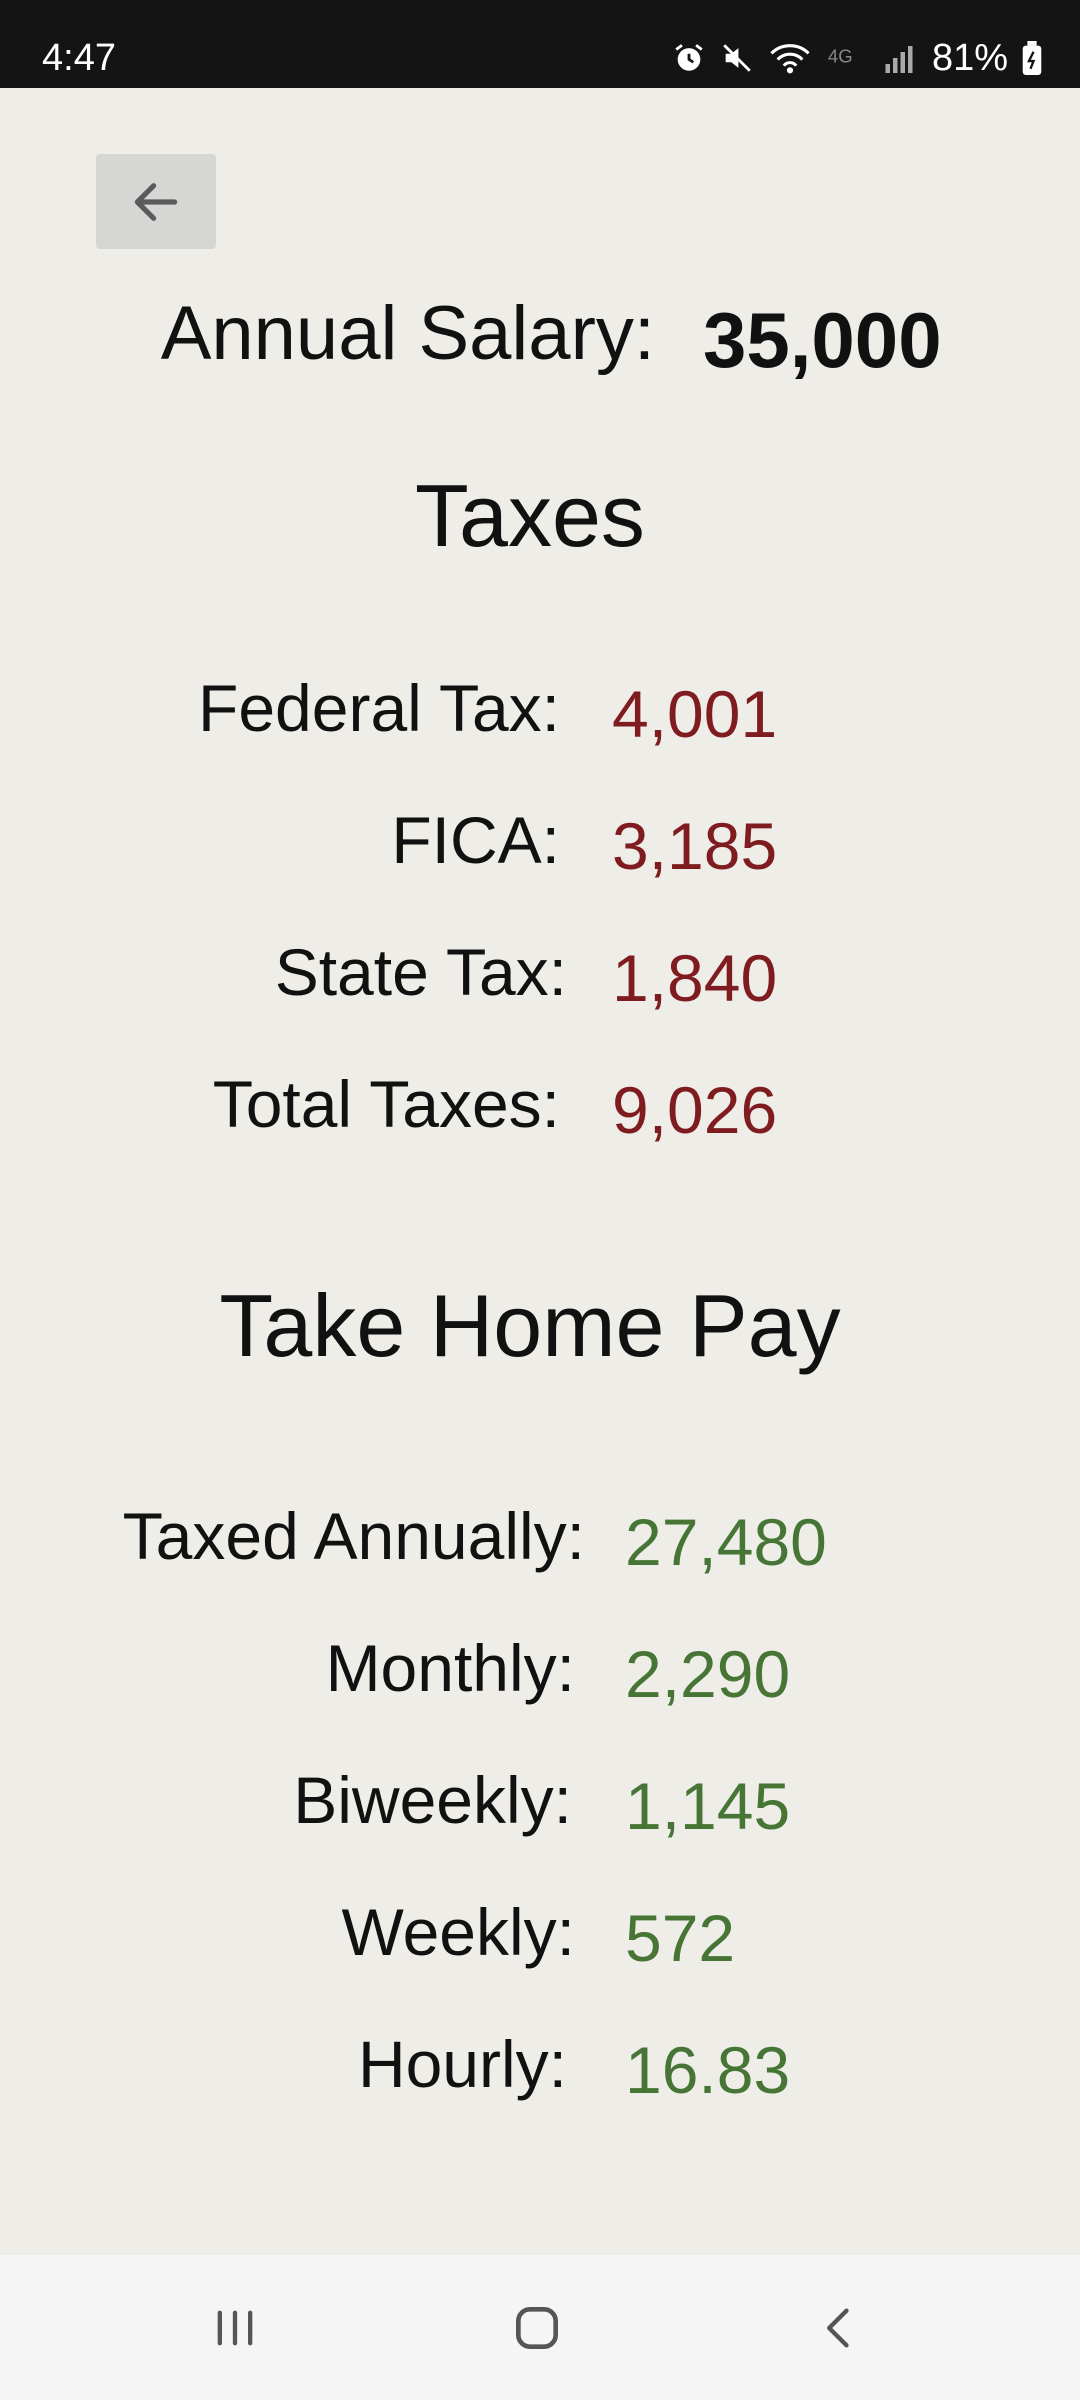 Image resolution: width=1080 pixels, height=2400 pixels. I want to click on federal-tax-label: Federal Tax:, so click(379, 708).